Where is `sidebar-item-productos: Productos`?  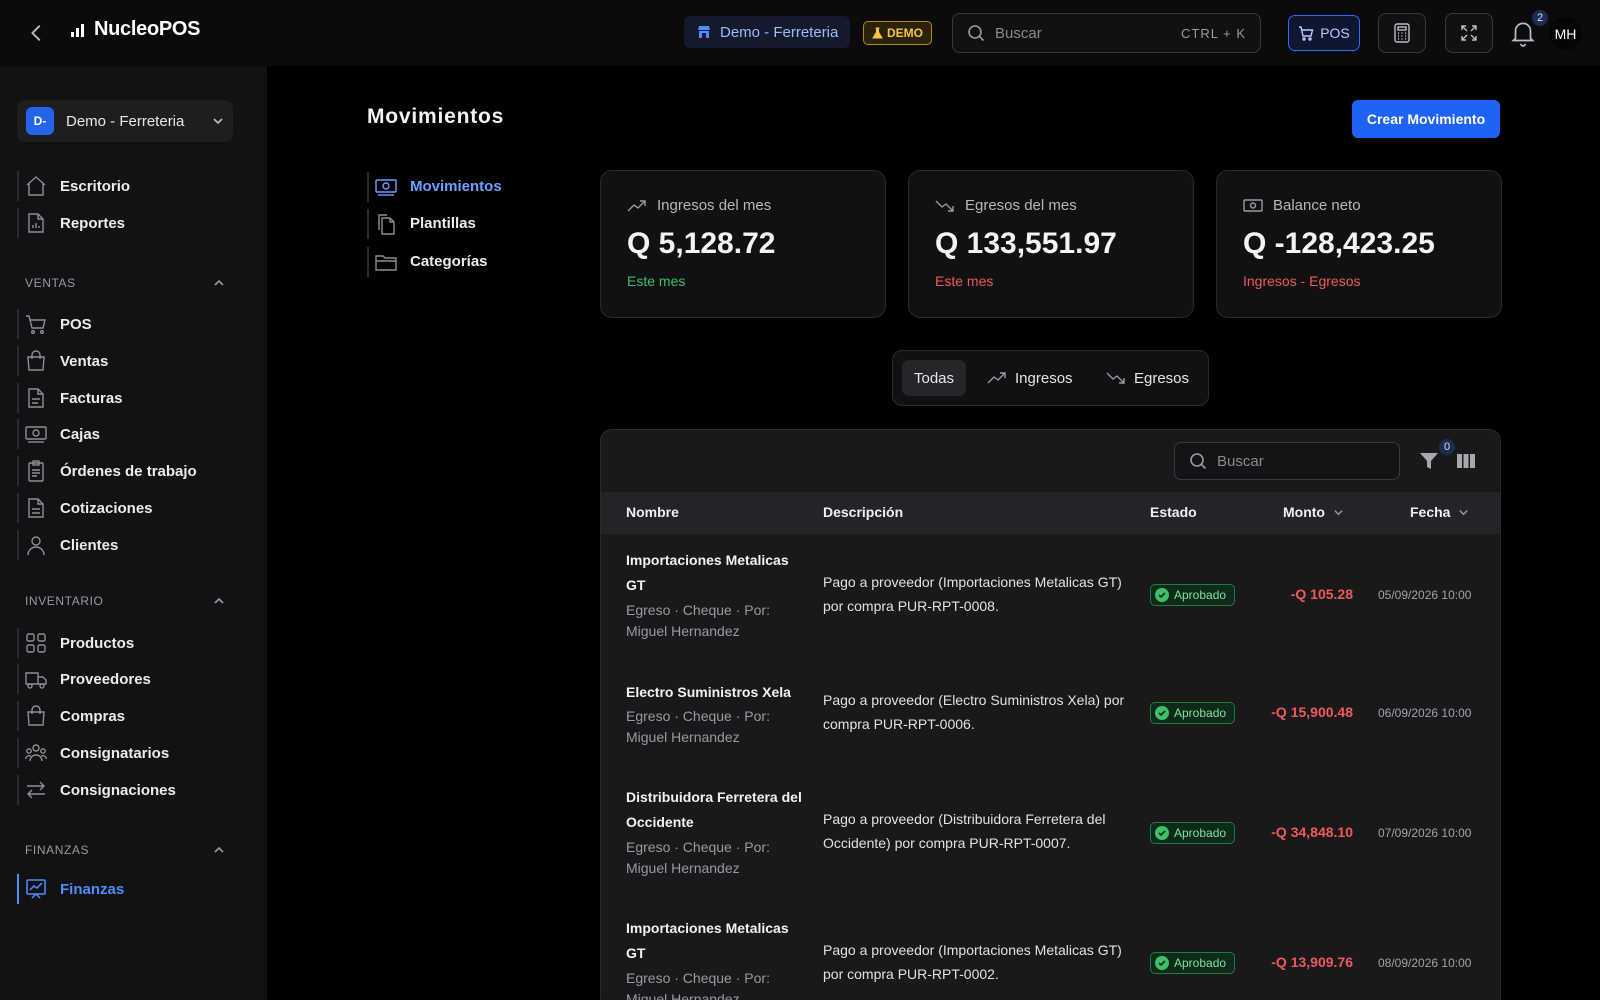 sidebar-item-productos: Productos is located at coordinates (127, 643).